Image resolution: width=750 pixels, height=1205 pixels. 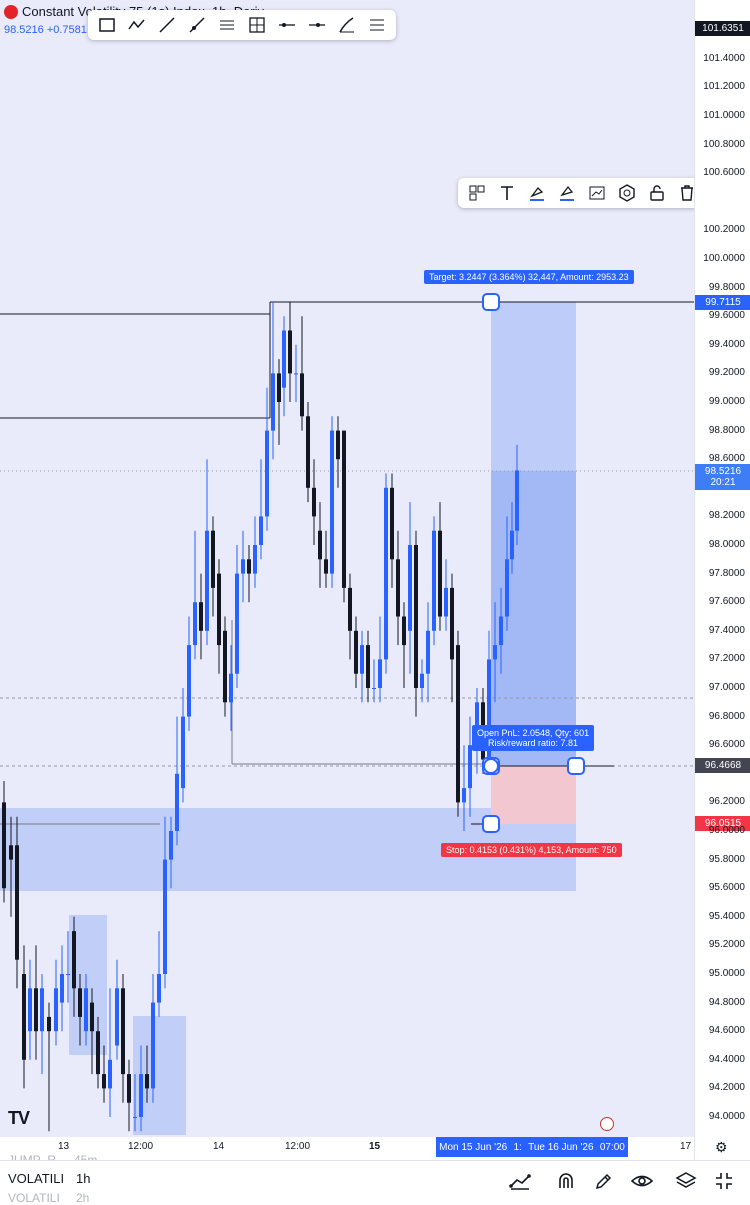 I want to click on watchlist-row-active: VOLATILI 1h, so click(x=49, y=1178).